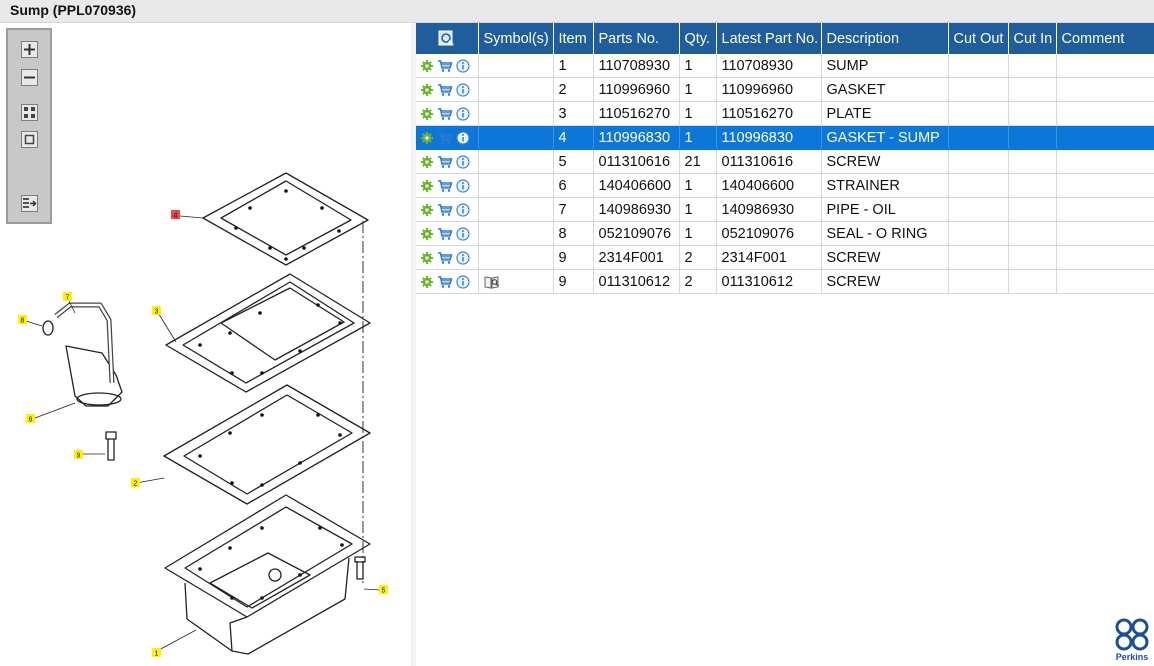 This screenshot has width=1154, height=666. What do you see at coordinates (1105, 38) in the screenshot?
I see `column-header-comment: Comment` at bounding box center [1105, 38].